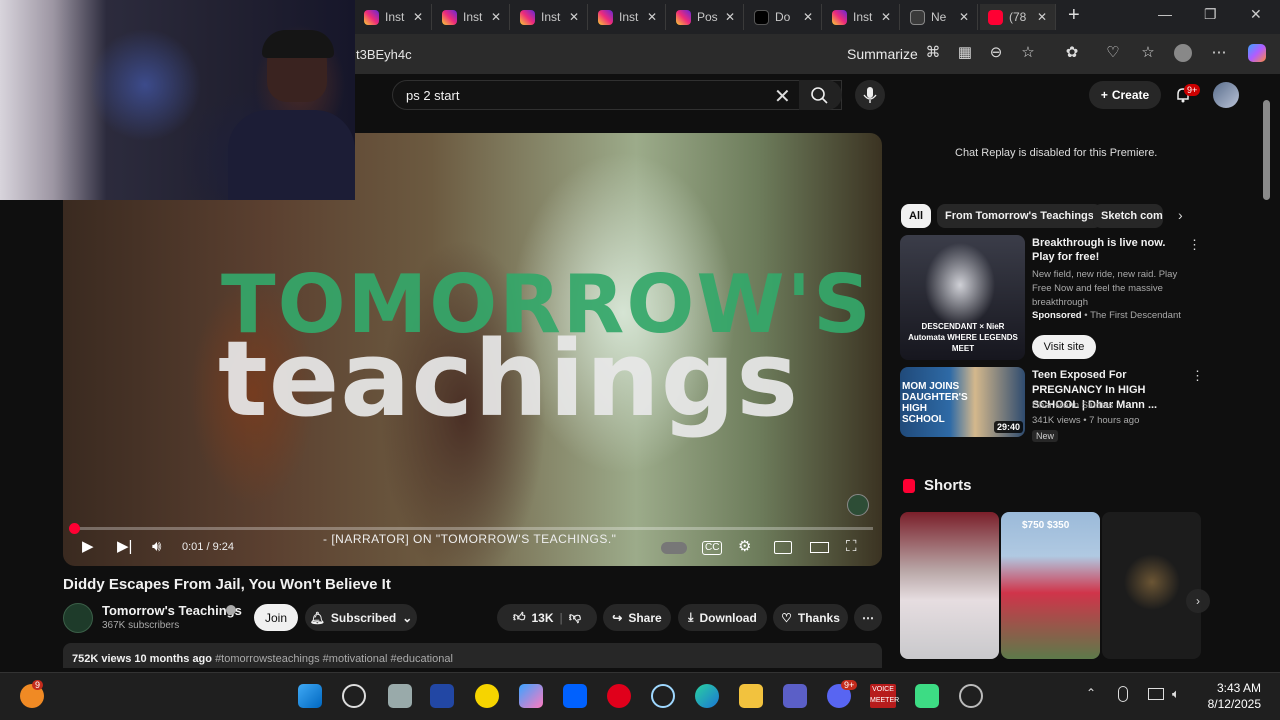  Describe the element at coordinates (862, 17) in the screenshot. I see `tab-instagram-6: Inst ✕` at that location.